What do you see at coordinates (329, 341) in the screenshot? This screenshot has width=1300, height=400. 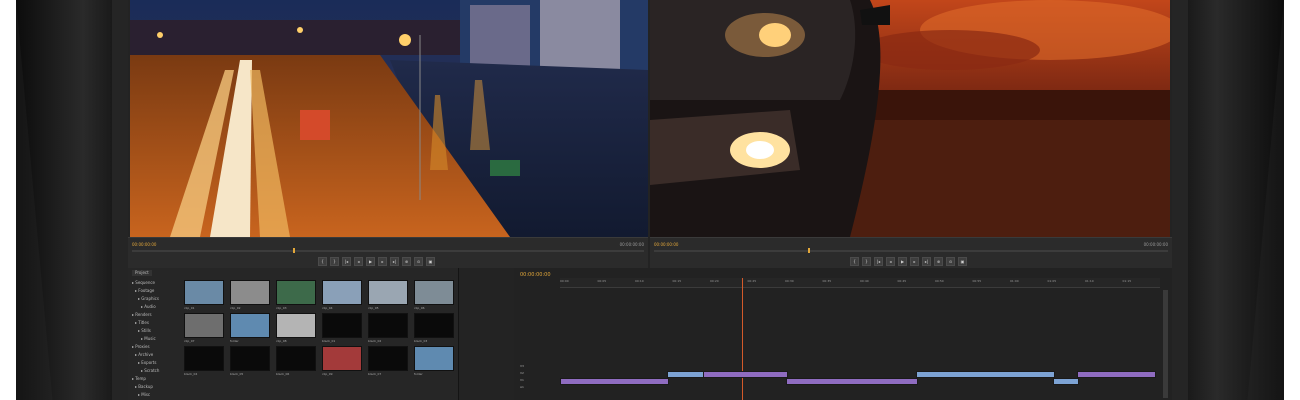 I see `thumbnail-caption: black_01` at bounding box center [329, 341].